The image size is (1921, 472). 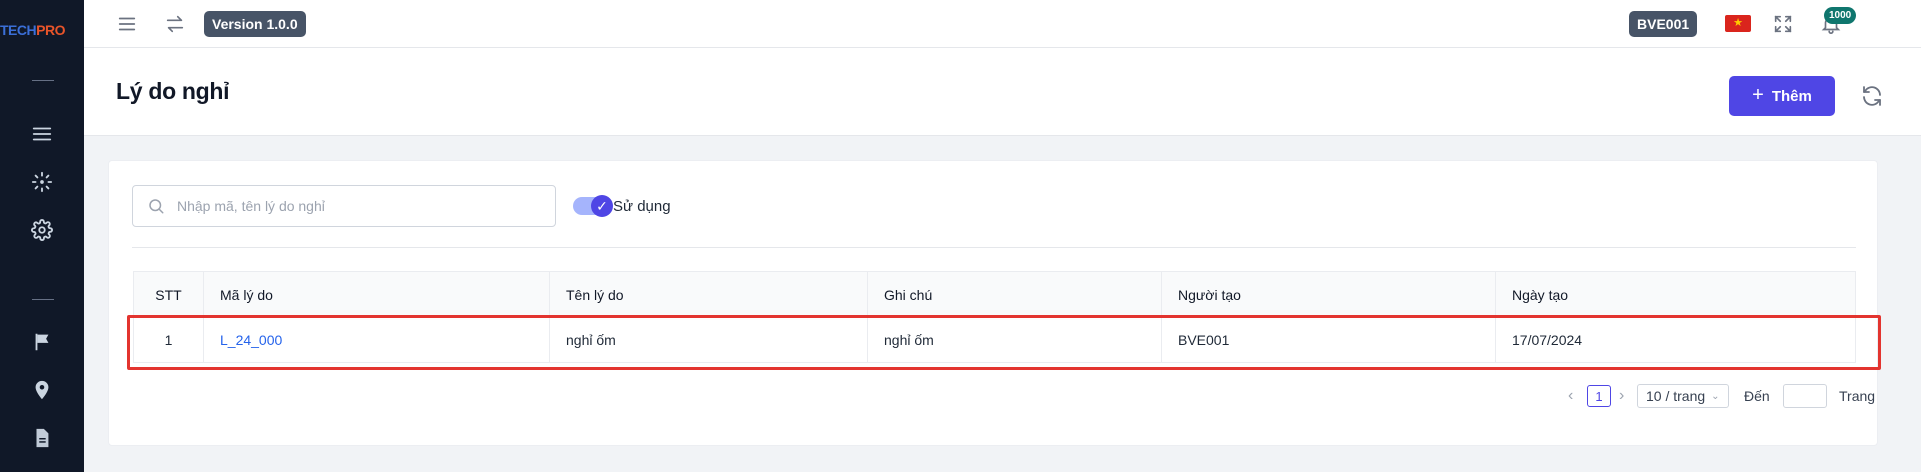 What do you see at coordinates (42, 134) in the screenshot?
I see `menu-icon` at bounding box center [42, 134].